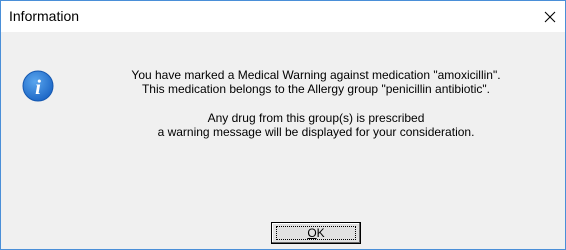  I want to click on information-icon: i, so click(38, 86).